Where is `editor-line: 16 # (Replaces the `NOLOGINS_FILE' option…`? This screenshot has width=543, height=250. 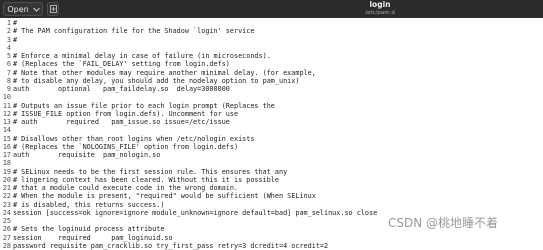 editor-line: 16 # (Replaces the `NOLOGINS_FILE' option… is located at coordinates (271, 147).